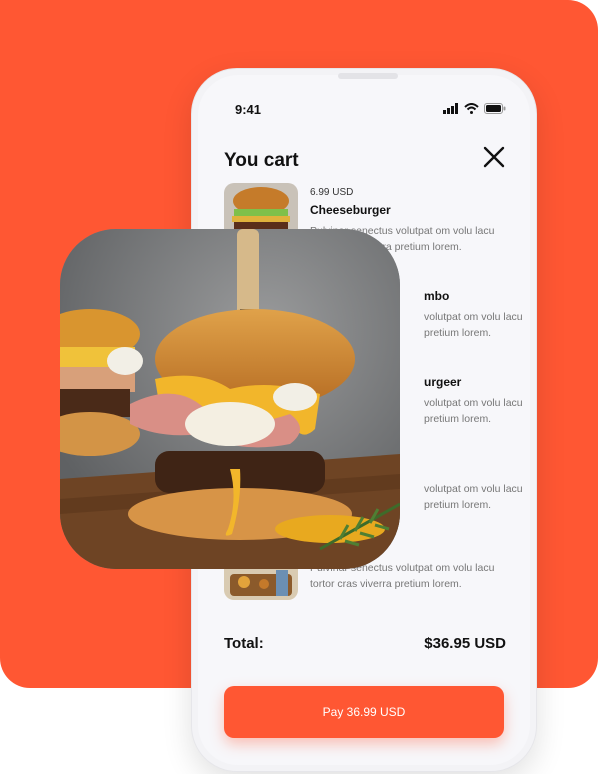  Describe the element at coordinates (450, 108) in the screenshot. I see `signal-icon` at that location.